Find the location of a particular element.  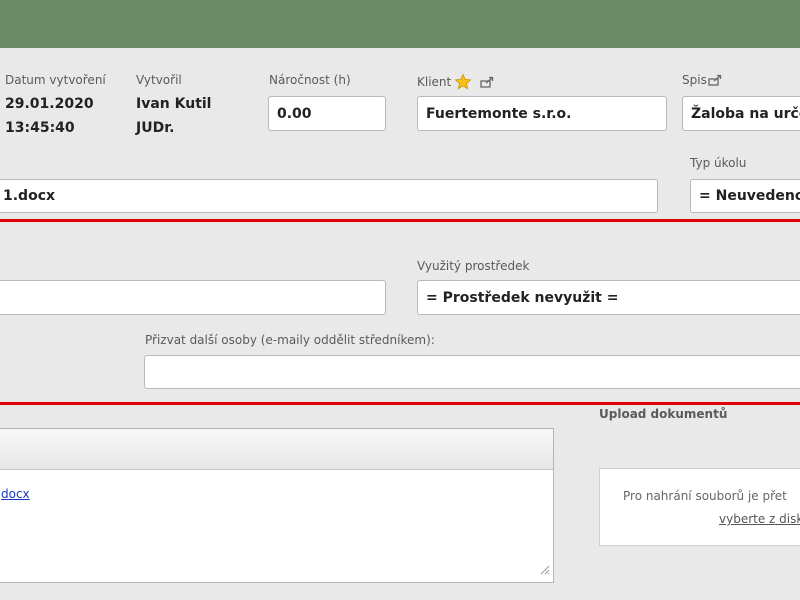

attachment-link: docx is located at coordinates (15, 494).